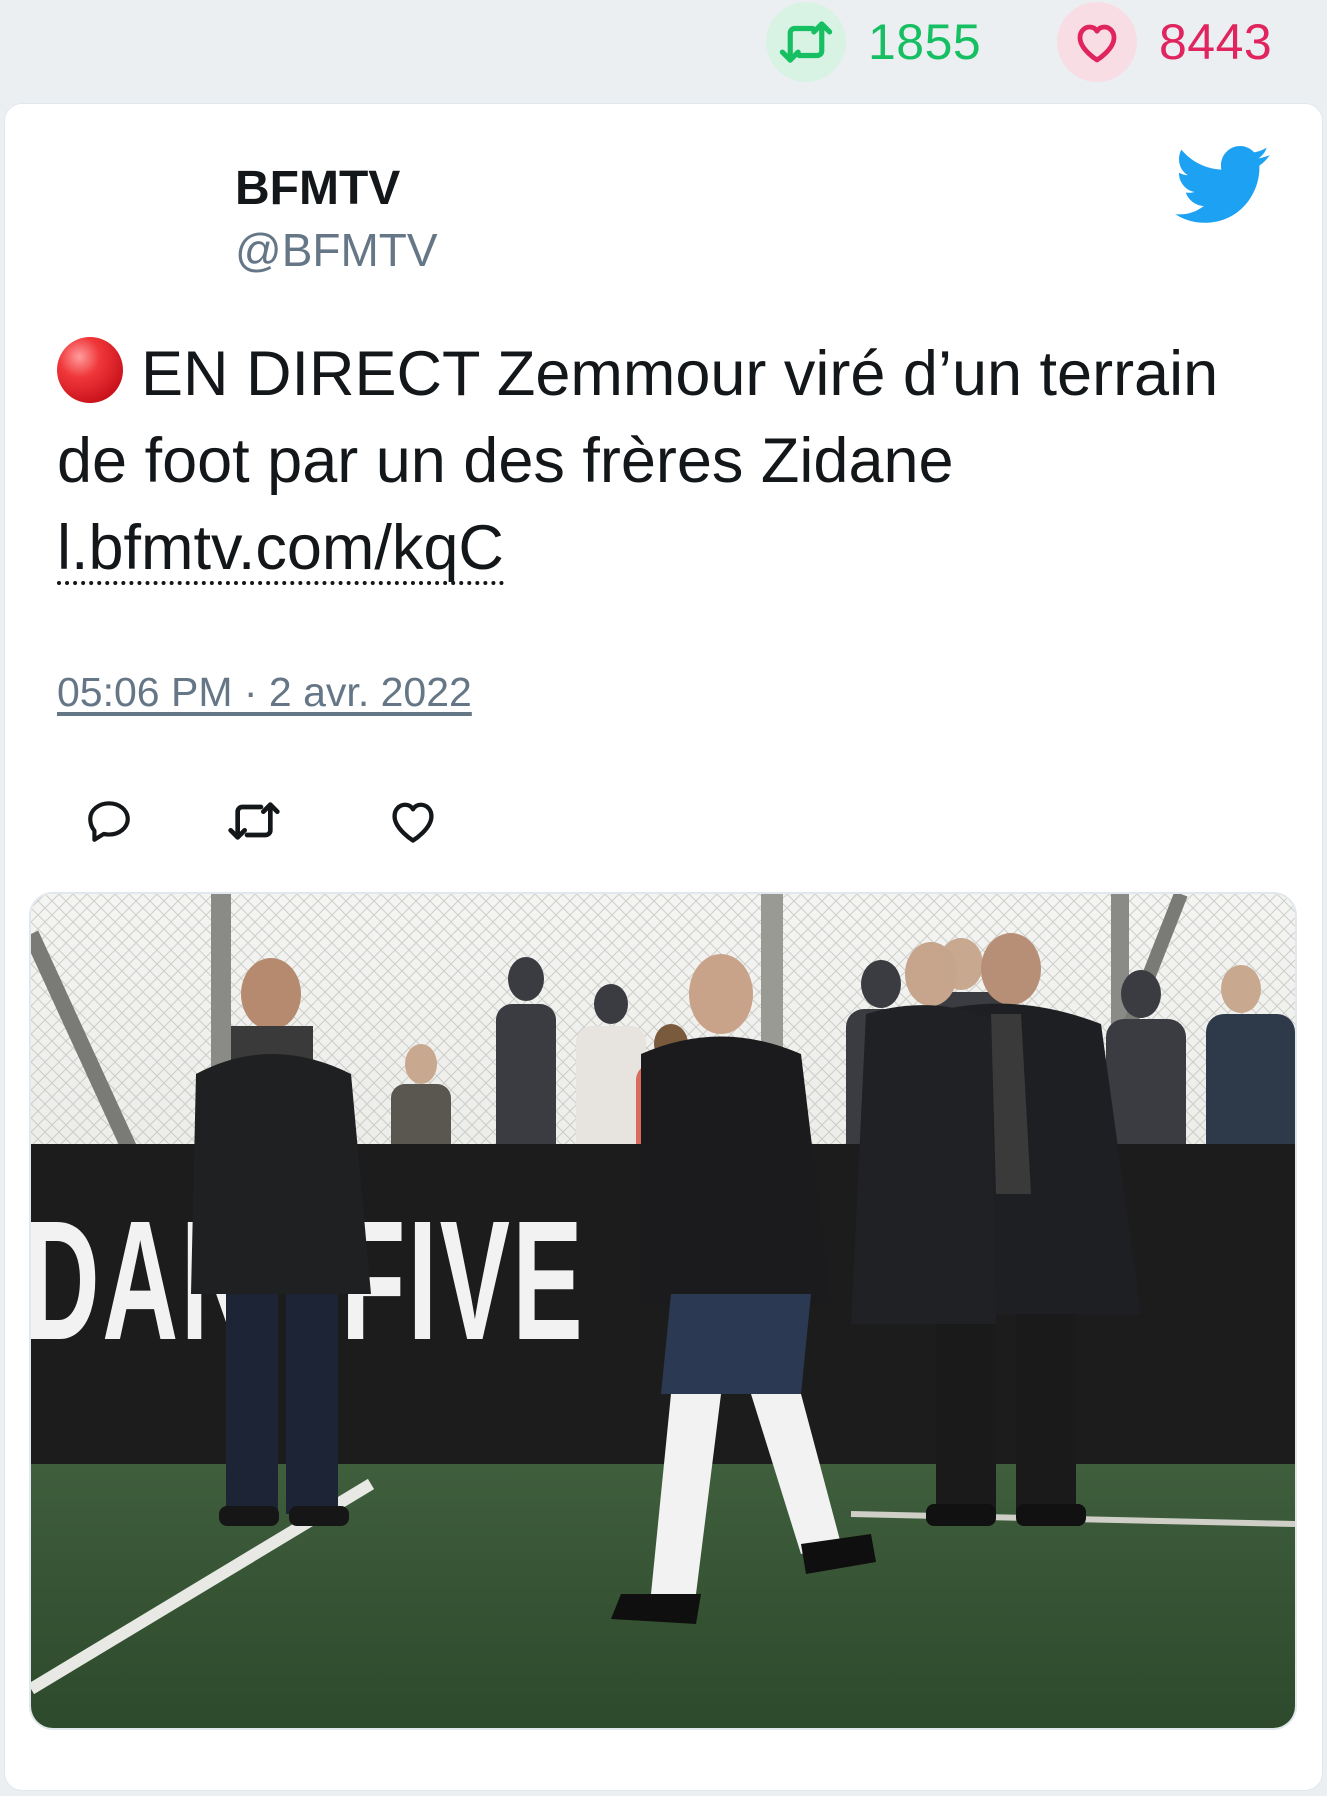 This screenshot has height=1796, width=1327. I want to click on like-stat: 8443, so click(1164, 42).